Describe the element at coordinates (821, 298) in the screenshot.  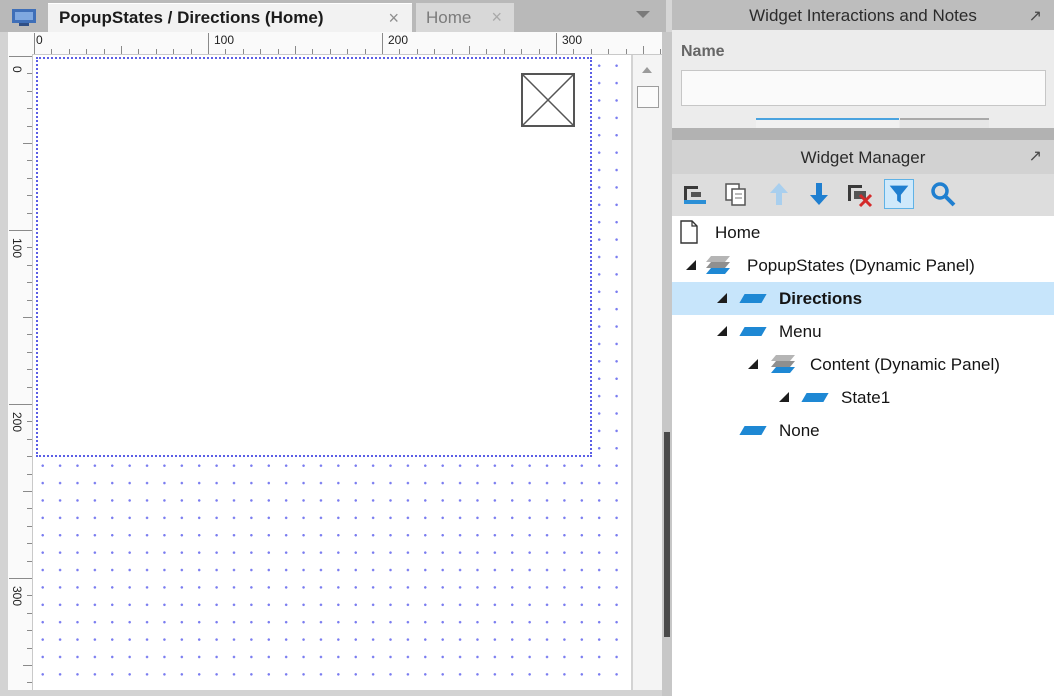
I see `tree-item-label: Directions` at that location.